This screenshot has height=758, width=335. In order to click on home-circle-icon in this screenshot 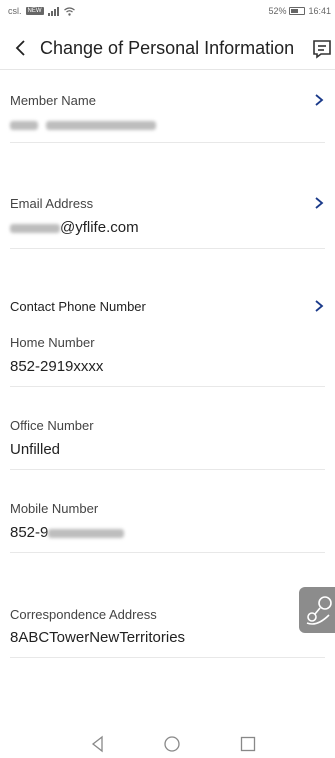, I will do `click(172, 744)`.